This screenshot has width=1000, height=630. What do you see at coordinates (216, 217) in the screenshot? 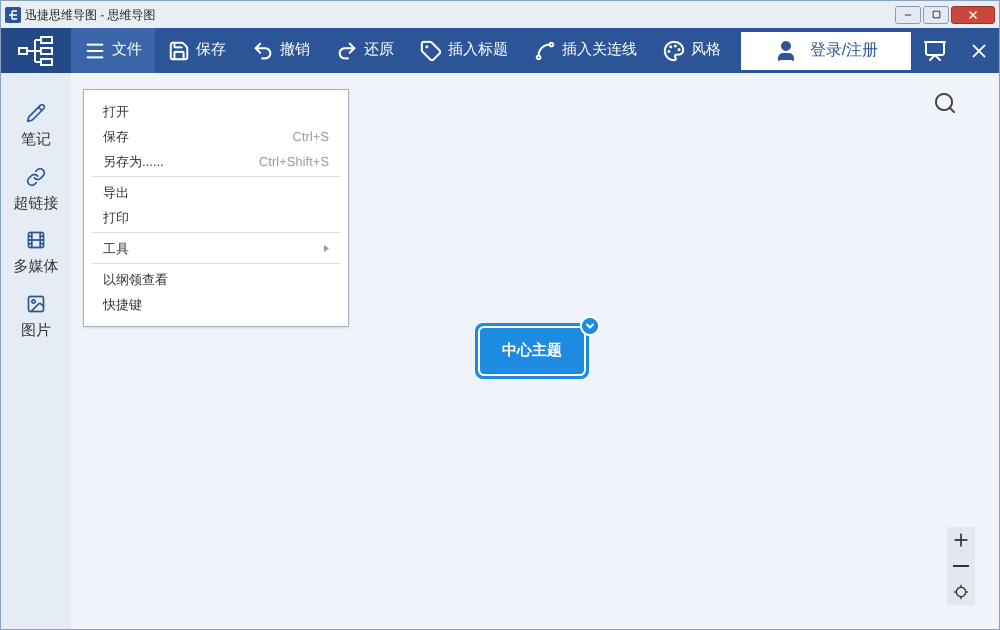
I see `menu-item: 打印` at bounding box center [216, 217].